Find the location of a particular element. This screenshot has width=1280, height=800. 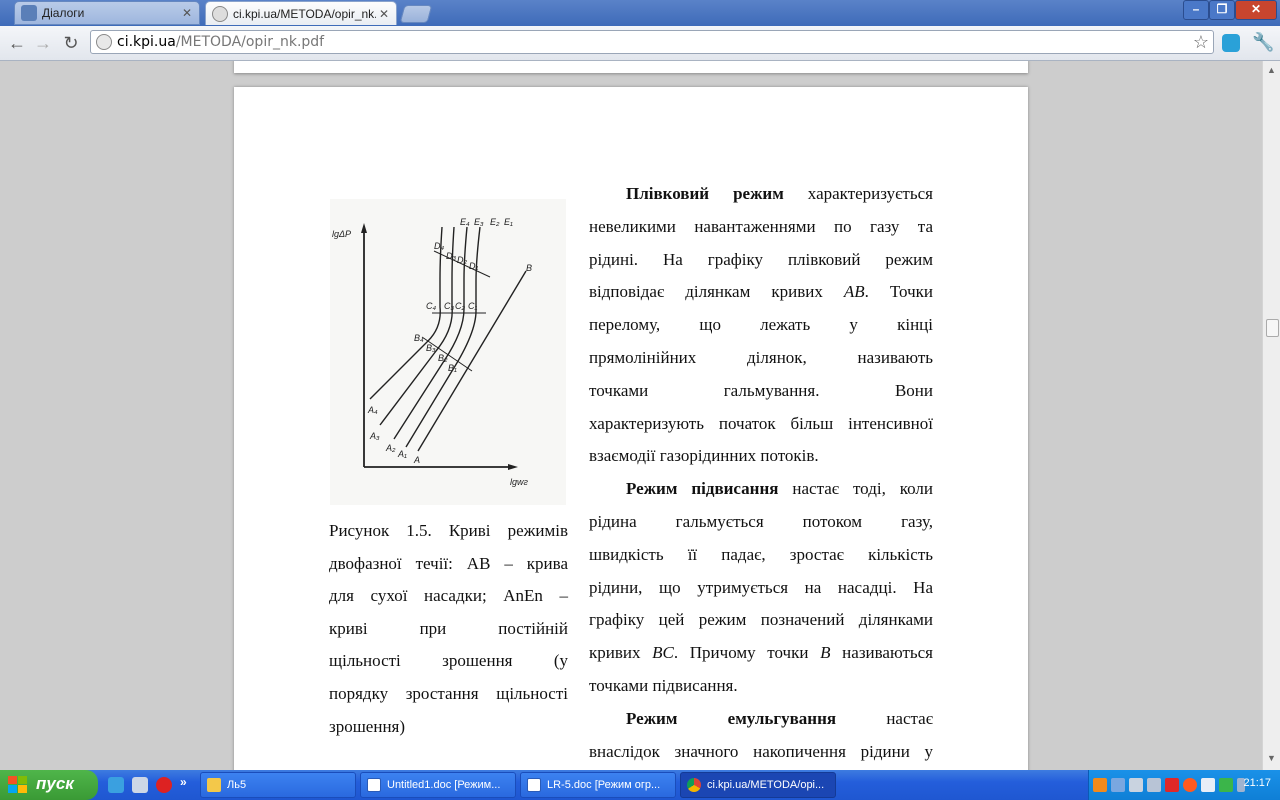

curve-a4e4 is located at coordinates (406, 313).